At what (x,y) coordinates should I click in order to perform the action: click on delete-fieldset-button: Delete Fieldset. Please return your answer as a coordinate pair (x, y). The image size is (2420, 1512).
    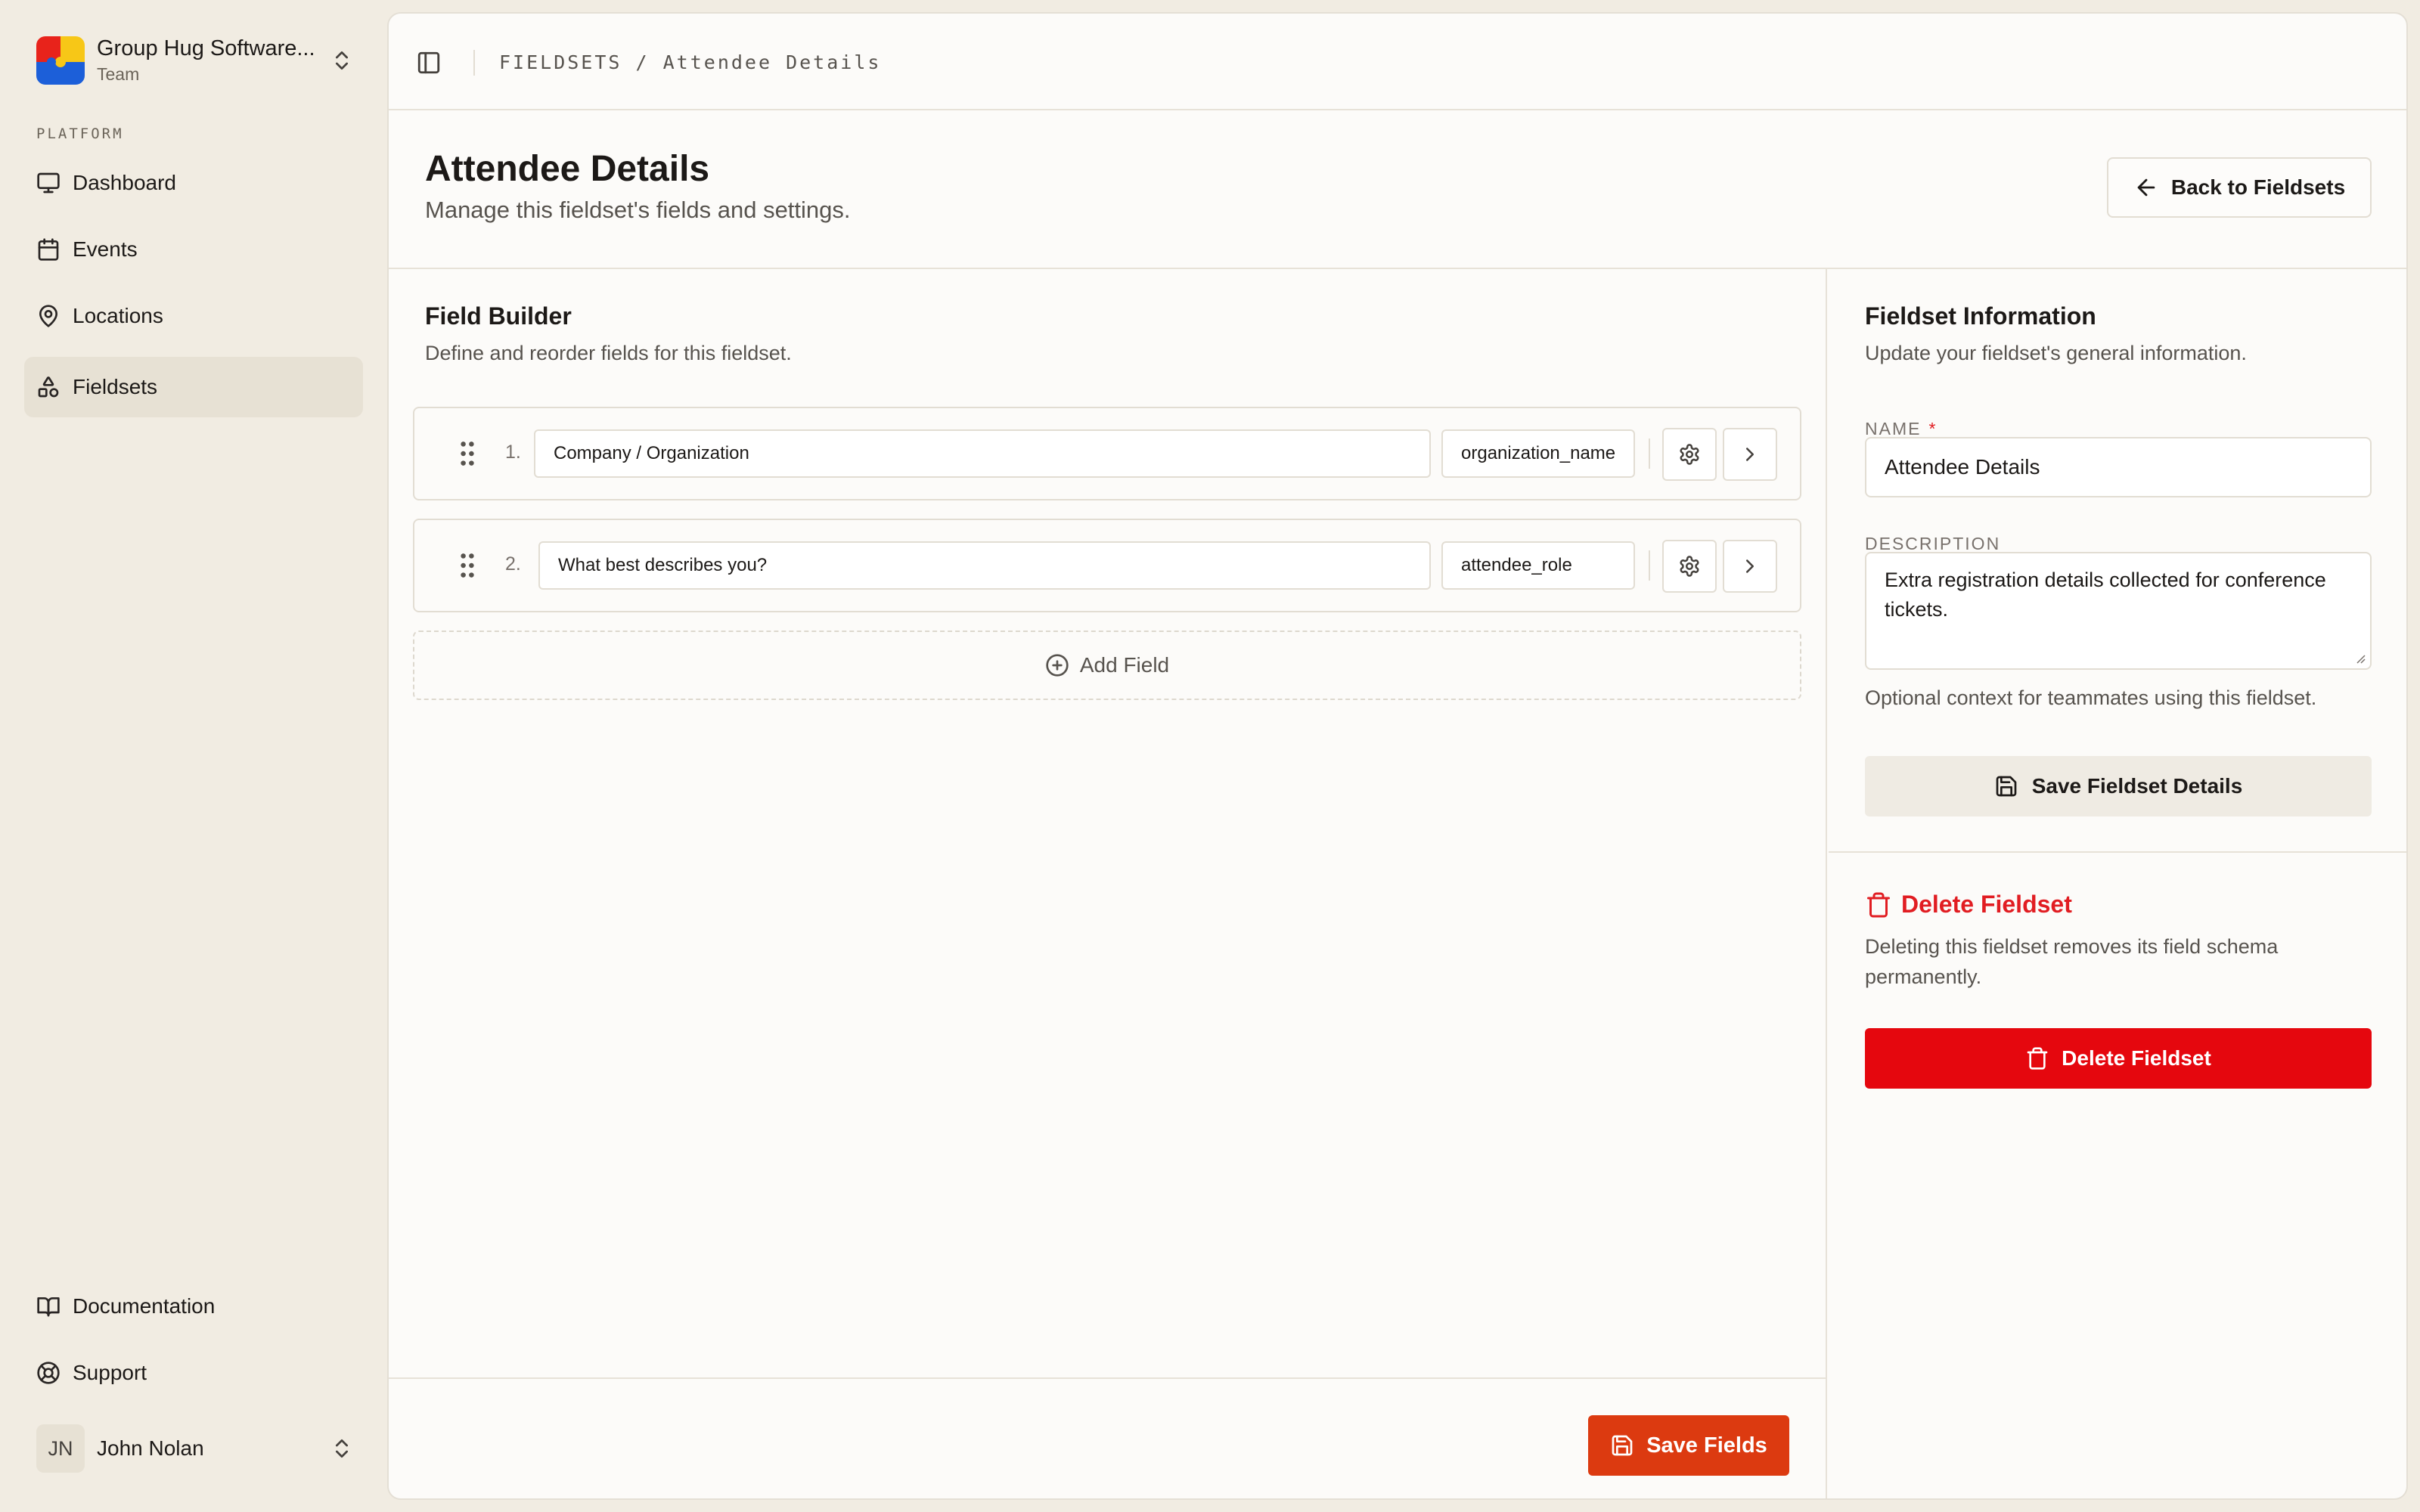
    Looking at the image, I should click on (2118, 1058).